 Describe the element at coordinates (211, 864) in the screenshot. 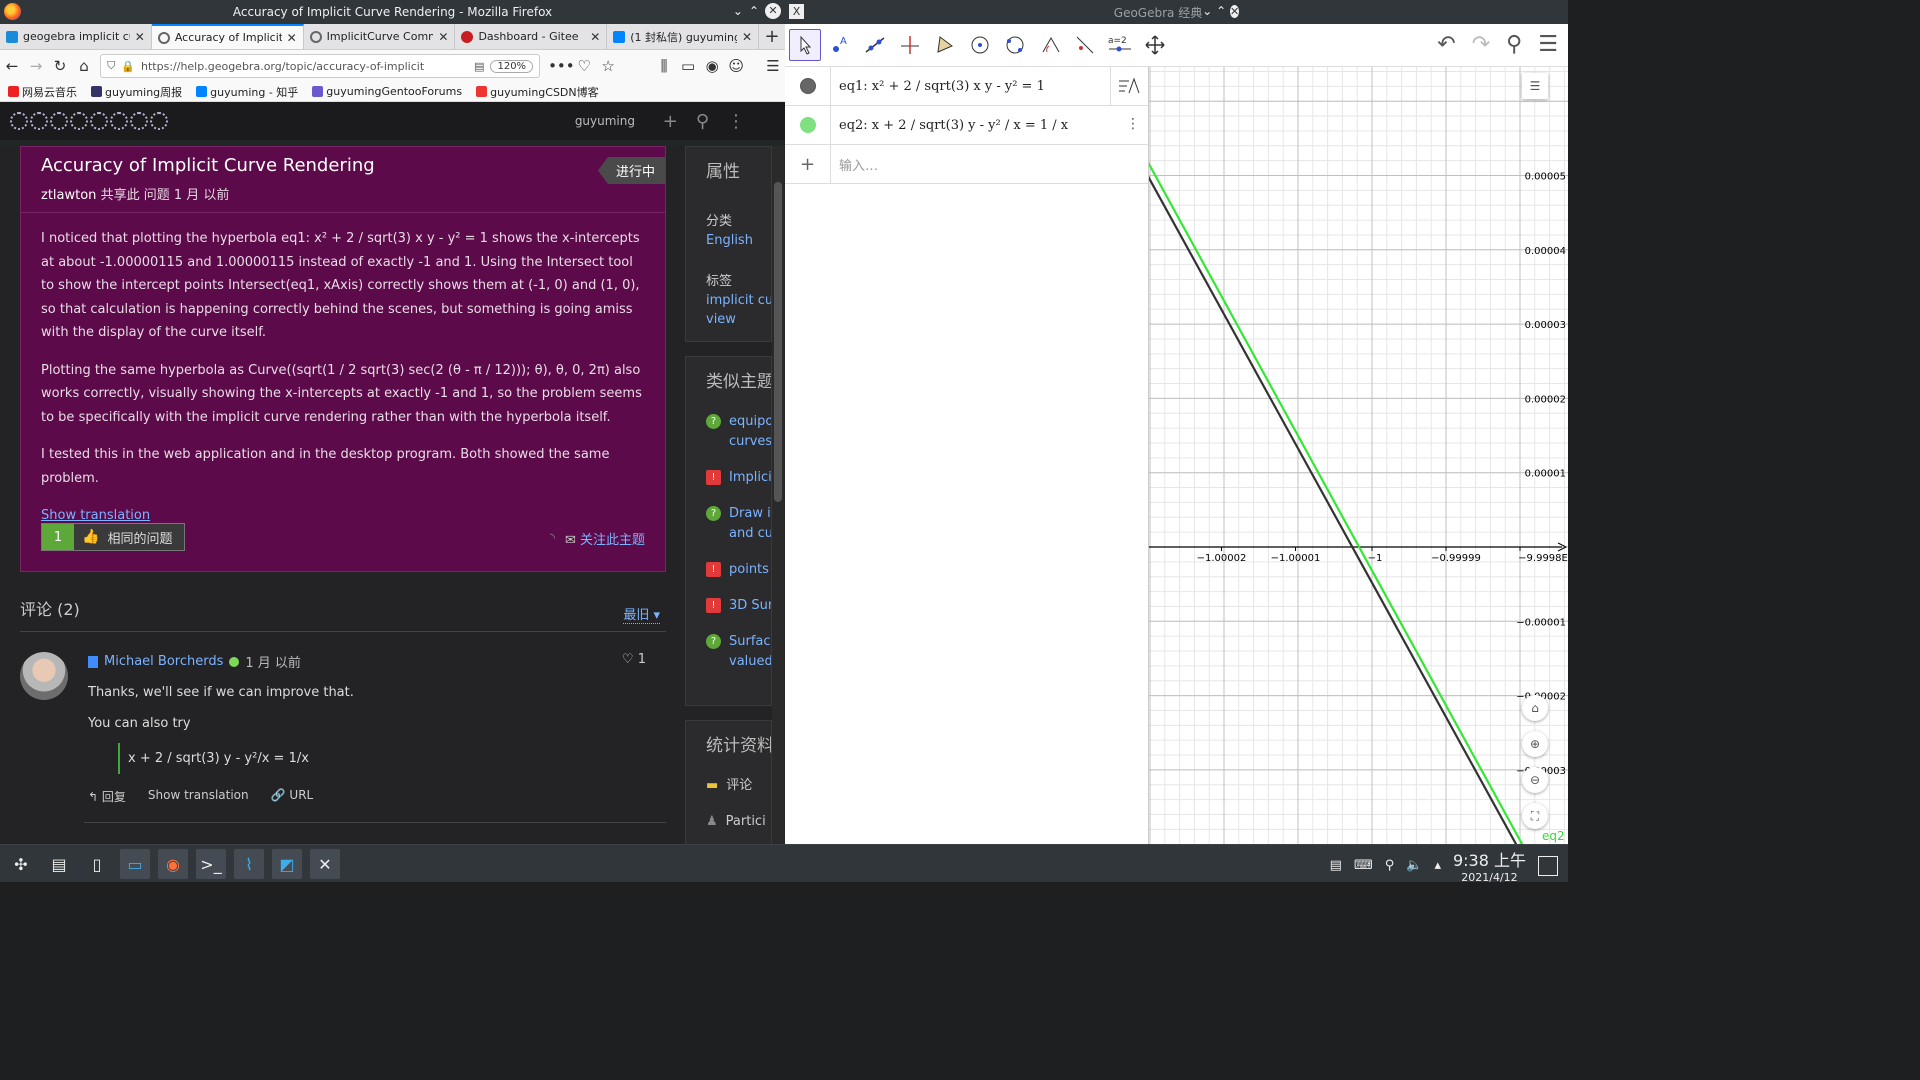

I see `terminal-icon: >_` at that location.